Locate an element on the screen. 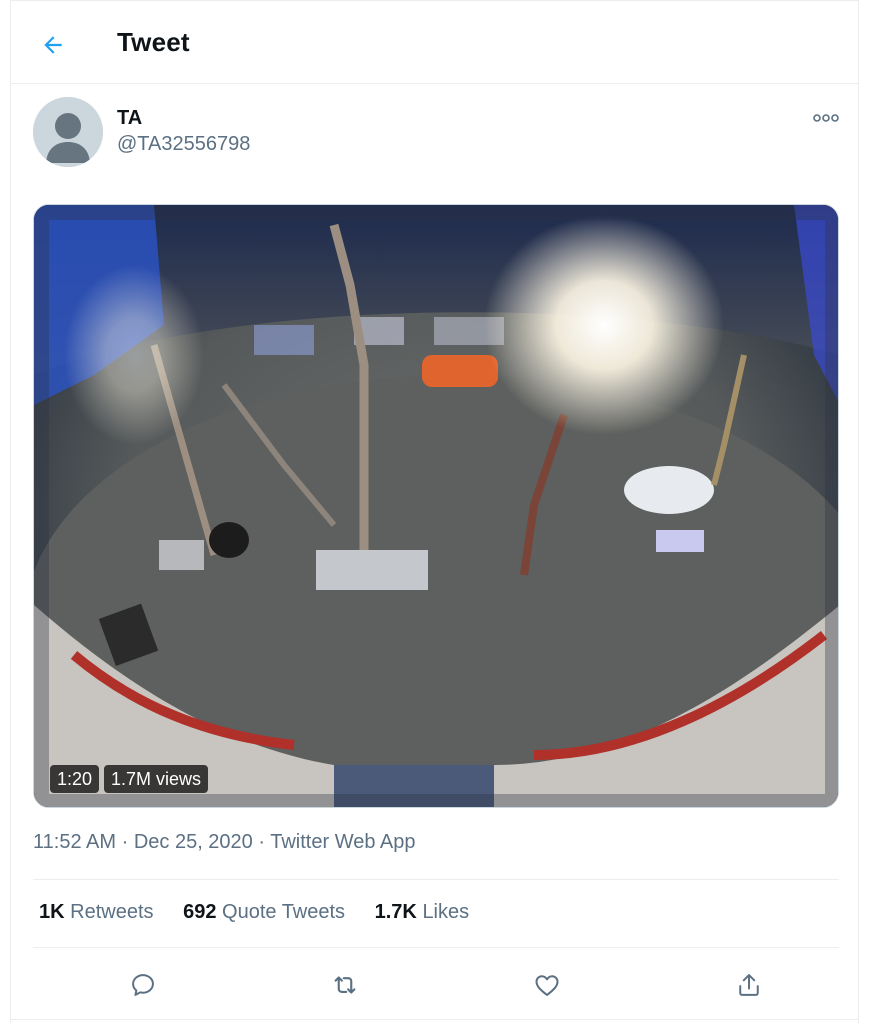 The image size is (869, 1023). reply-button is located at coordinates (143, 985).